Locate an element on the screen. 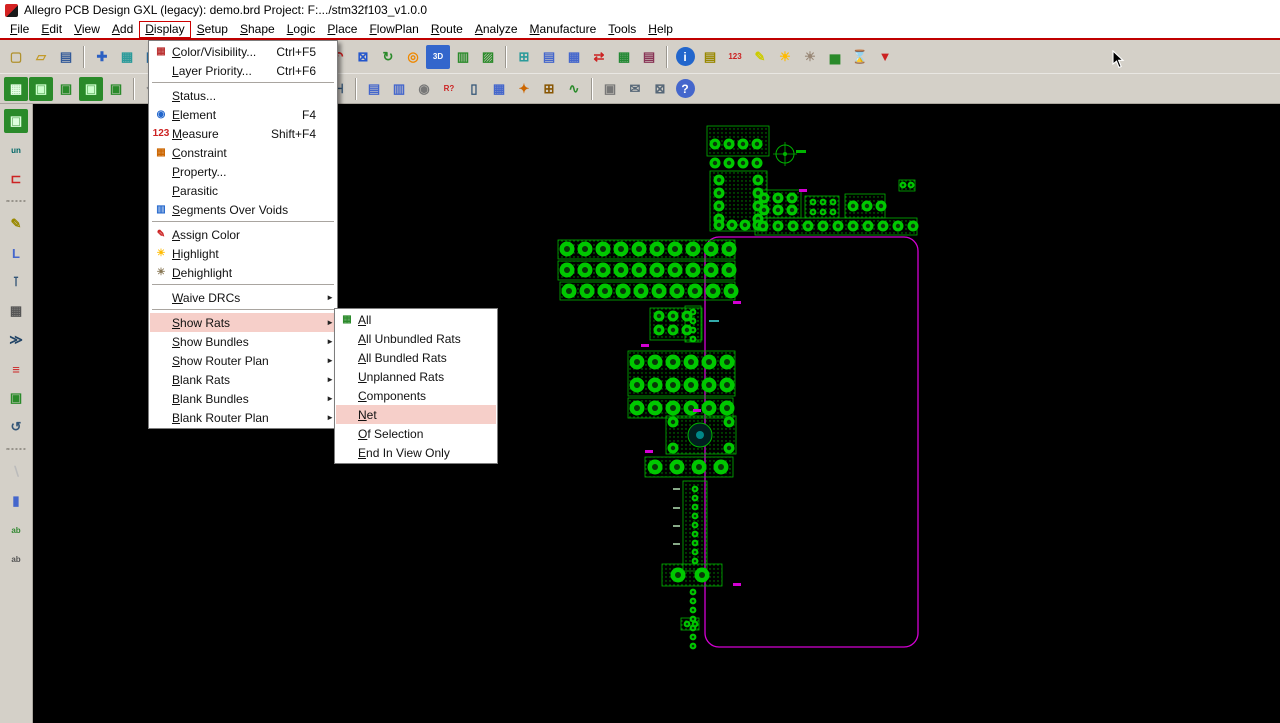 The height and width of the screenshot is (723, 1280). line-tool-icon: ∖ is located at coordinates (16, 472).